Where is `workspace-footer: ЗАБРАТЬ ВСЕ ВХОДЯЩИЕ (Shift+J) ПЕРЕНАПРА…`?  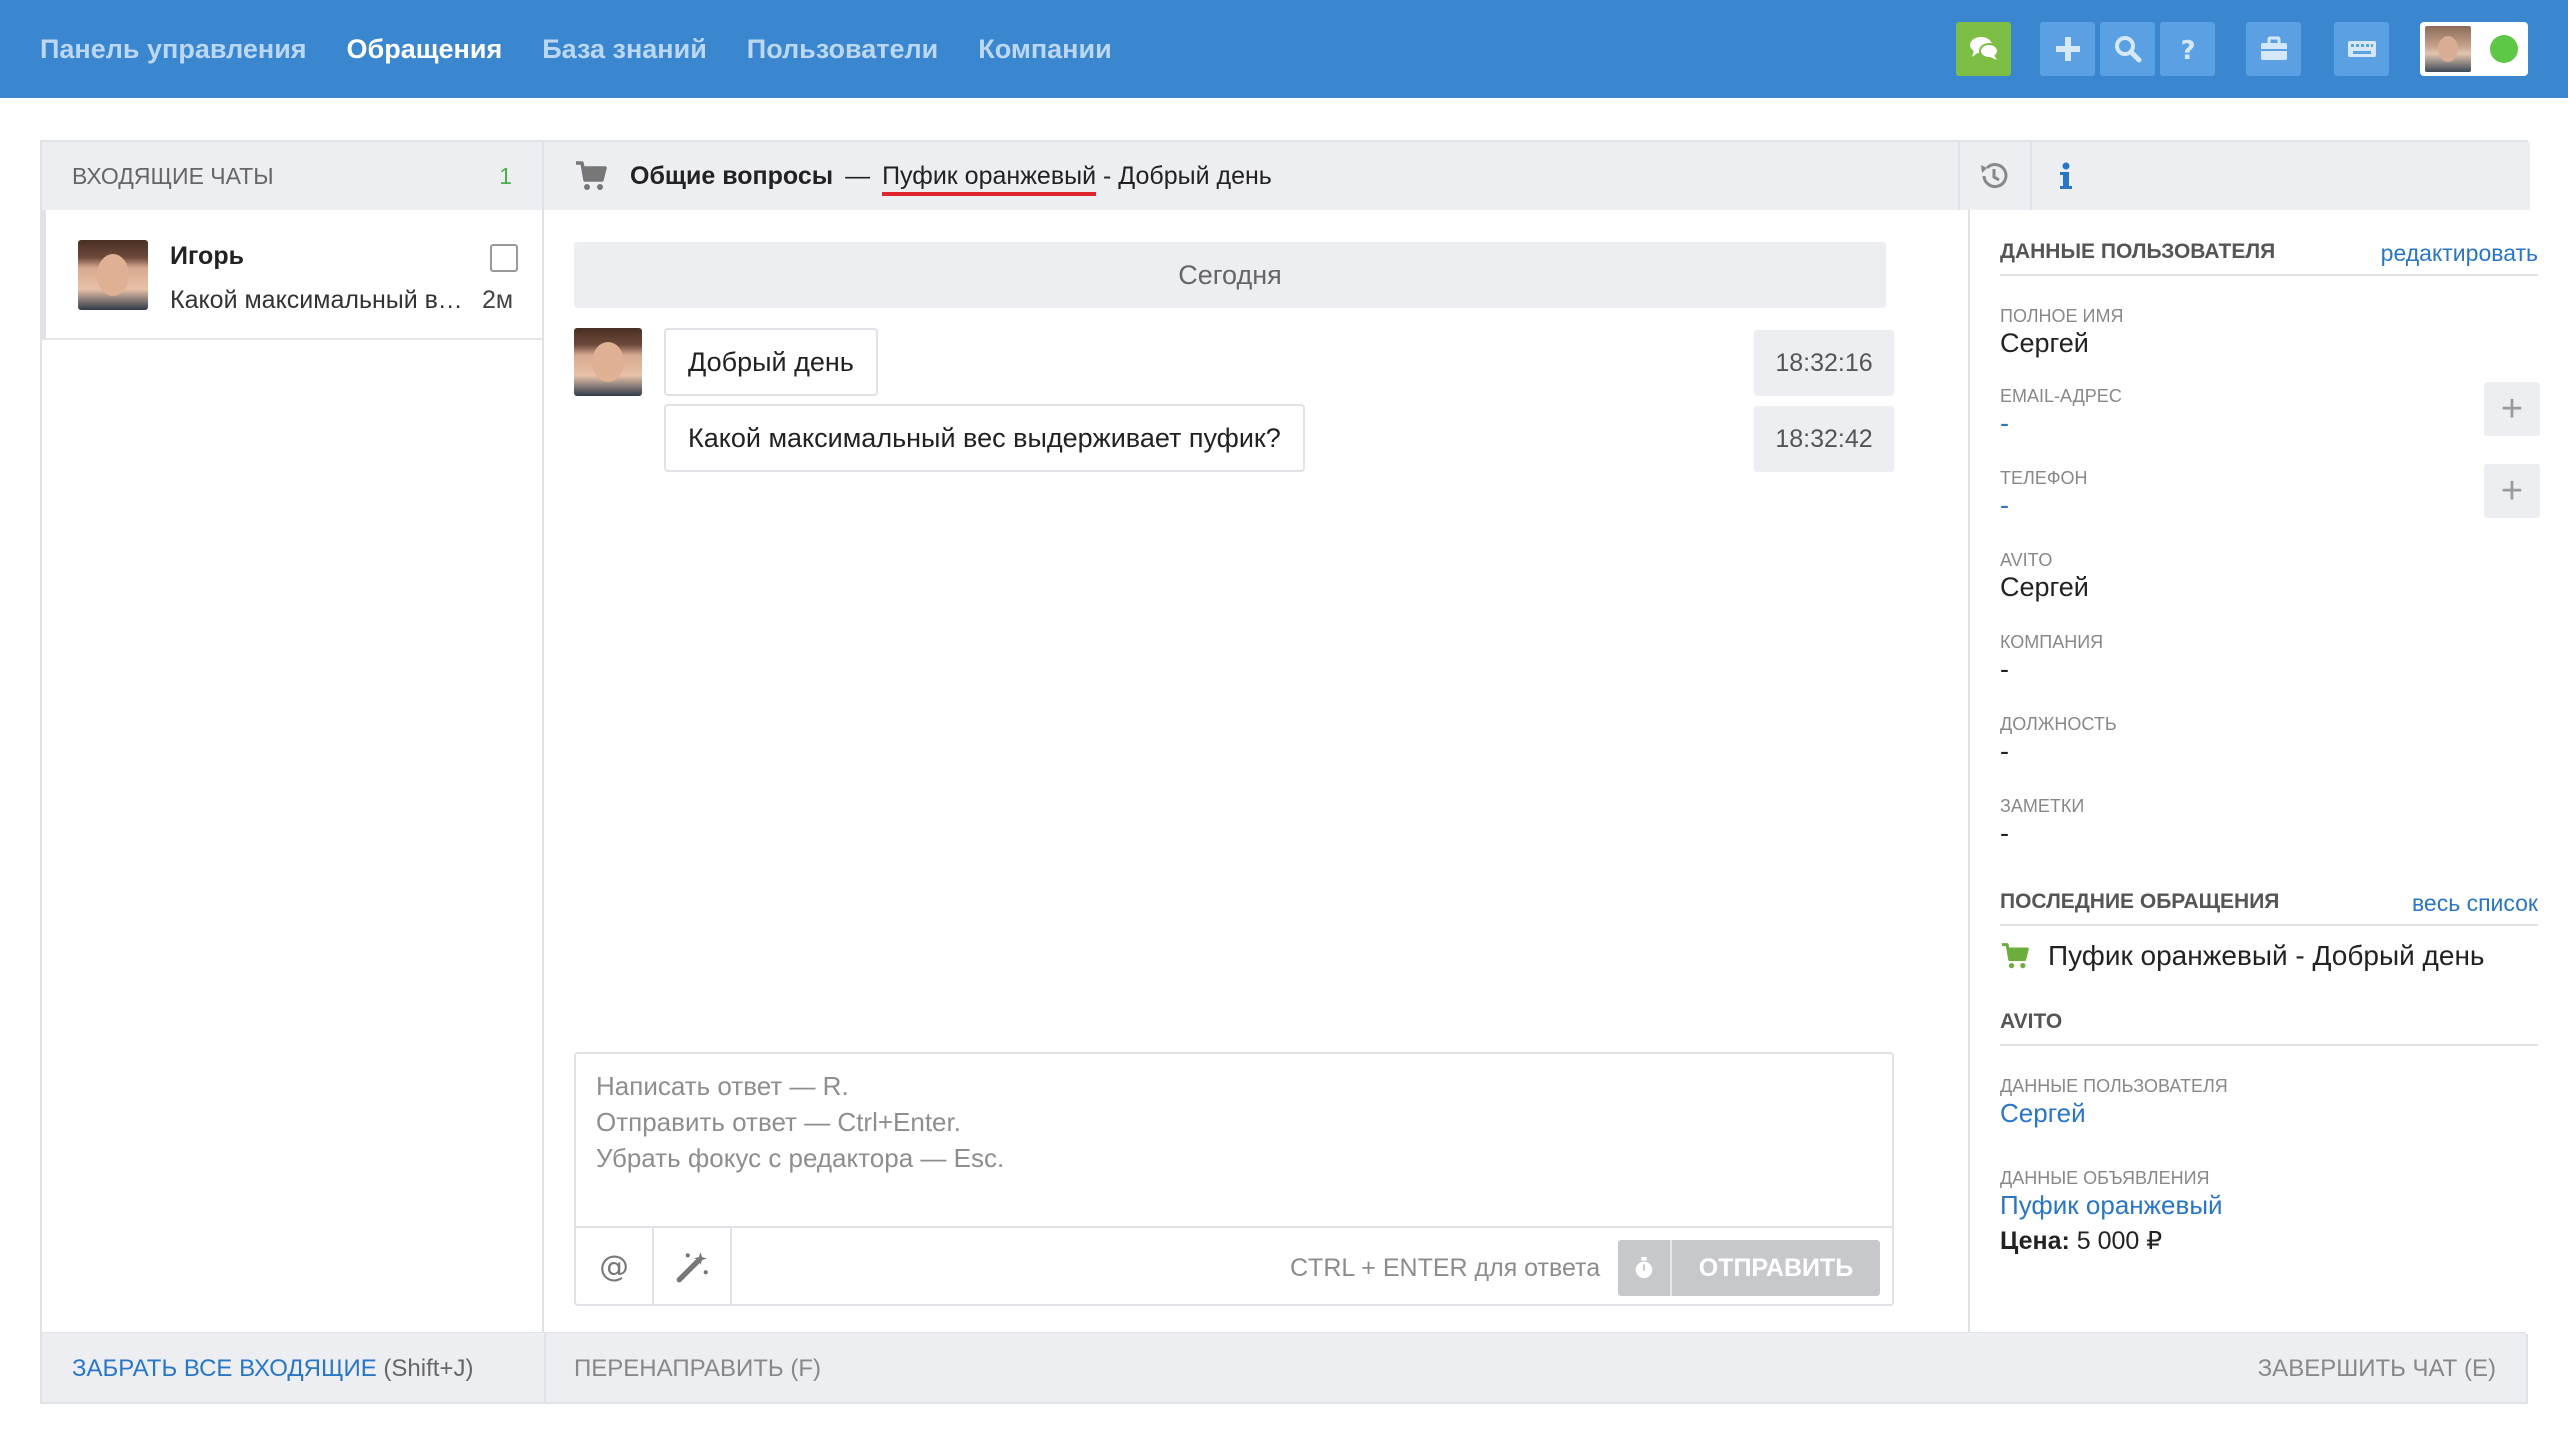
workspace-footer: ЗАБРАТЬ ВСЕ ВХОДЯЩИЕ (Shift+J) ПЕРЕНАПРА… is located at coordinates (1284, 1367).